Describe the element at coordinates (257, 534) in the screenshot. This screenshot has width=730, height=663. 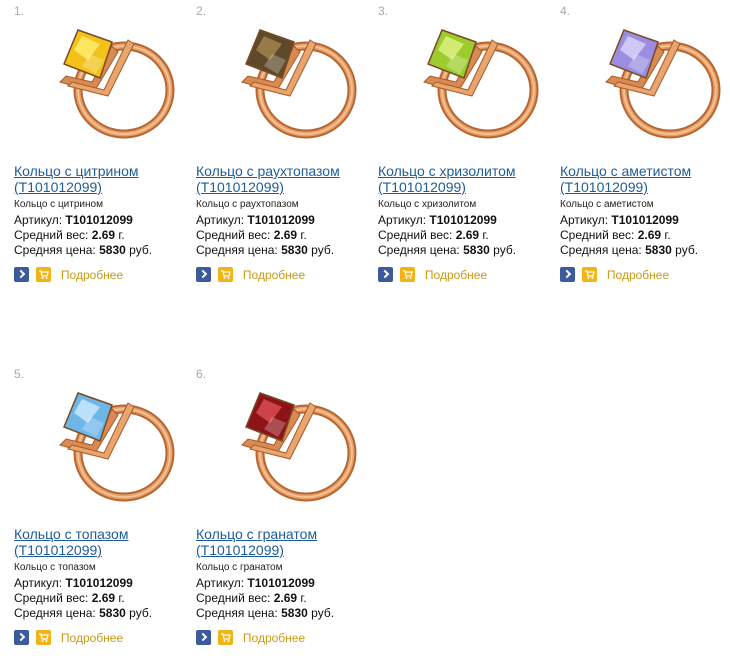
I see `title-line-1: Кольцо с гранатом` at that location.